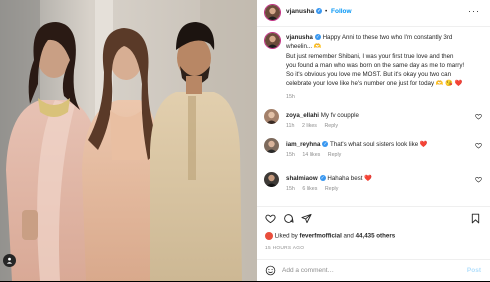  I want to click on liker-avatar, so click(269, 236).